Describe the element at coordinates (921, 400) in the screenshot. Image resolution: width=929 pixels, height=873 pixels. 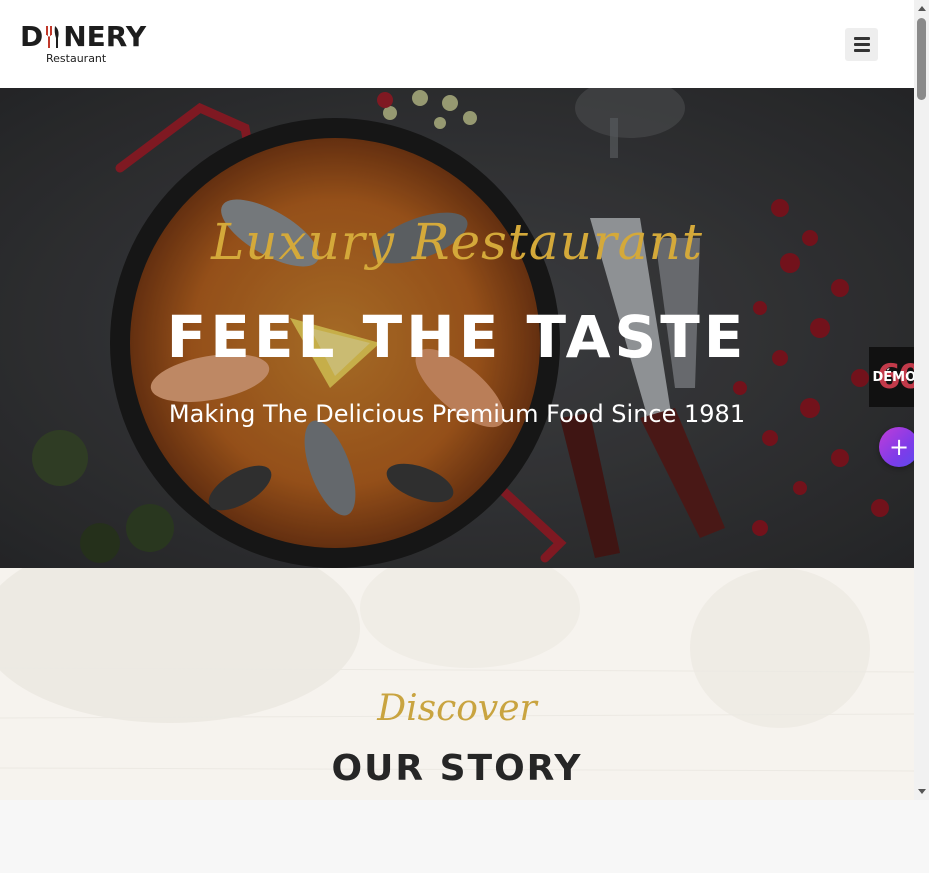
I see `vertical-scrollbar` at that location.